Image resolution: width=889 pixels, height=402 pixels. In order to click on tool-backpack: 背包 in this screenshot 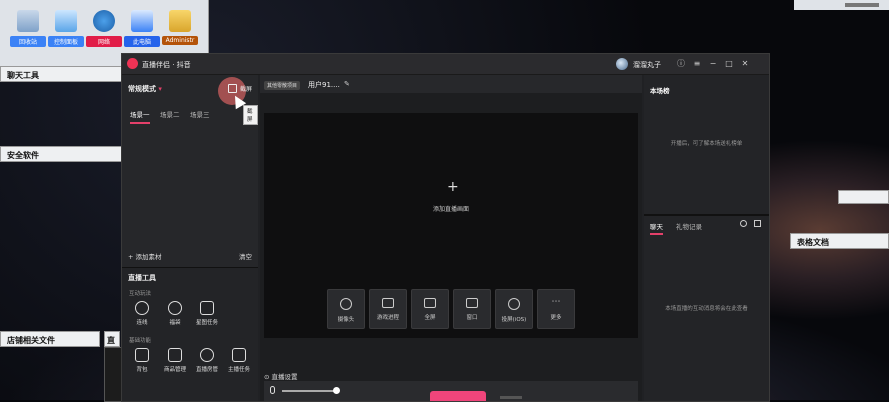, I will do `click(142, 360)`.